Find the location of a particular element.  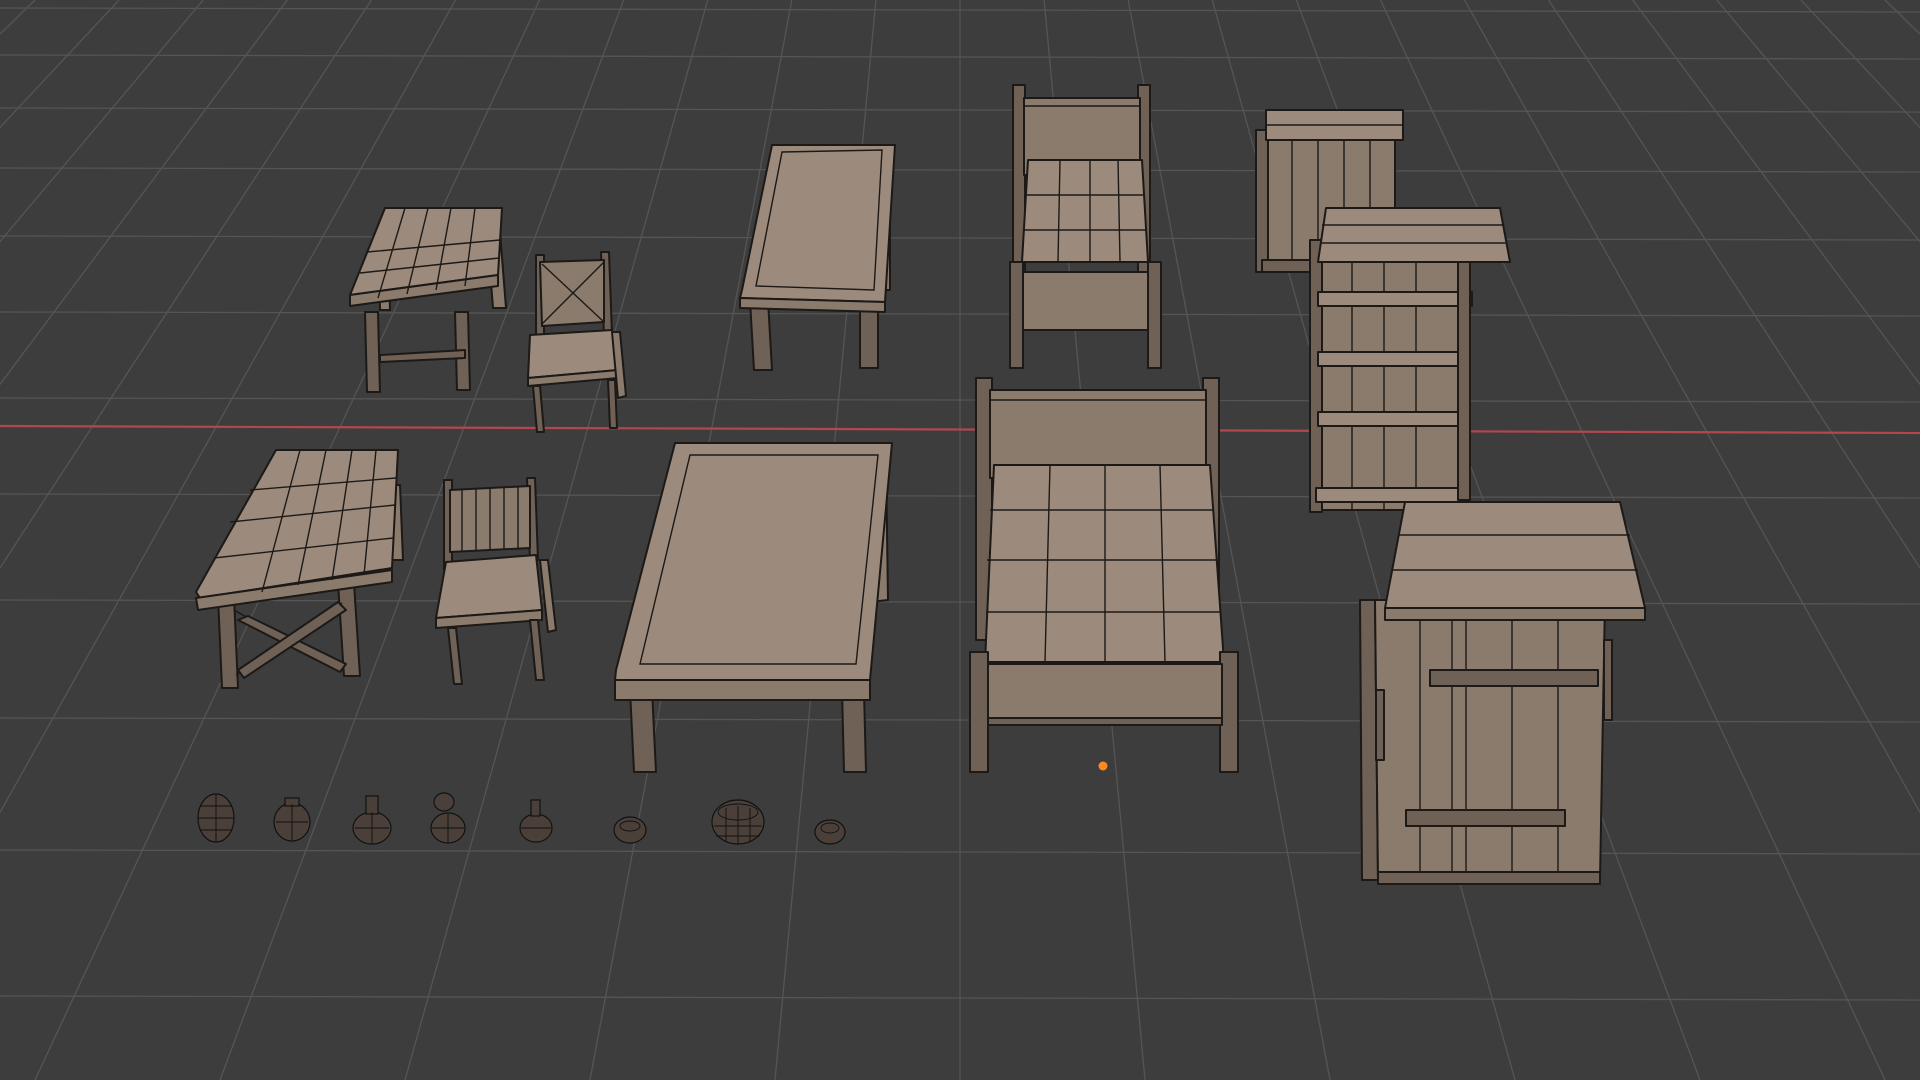

pottery-set is located at coordinates (521, 818).